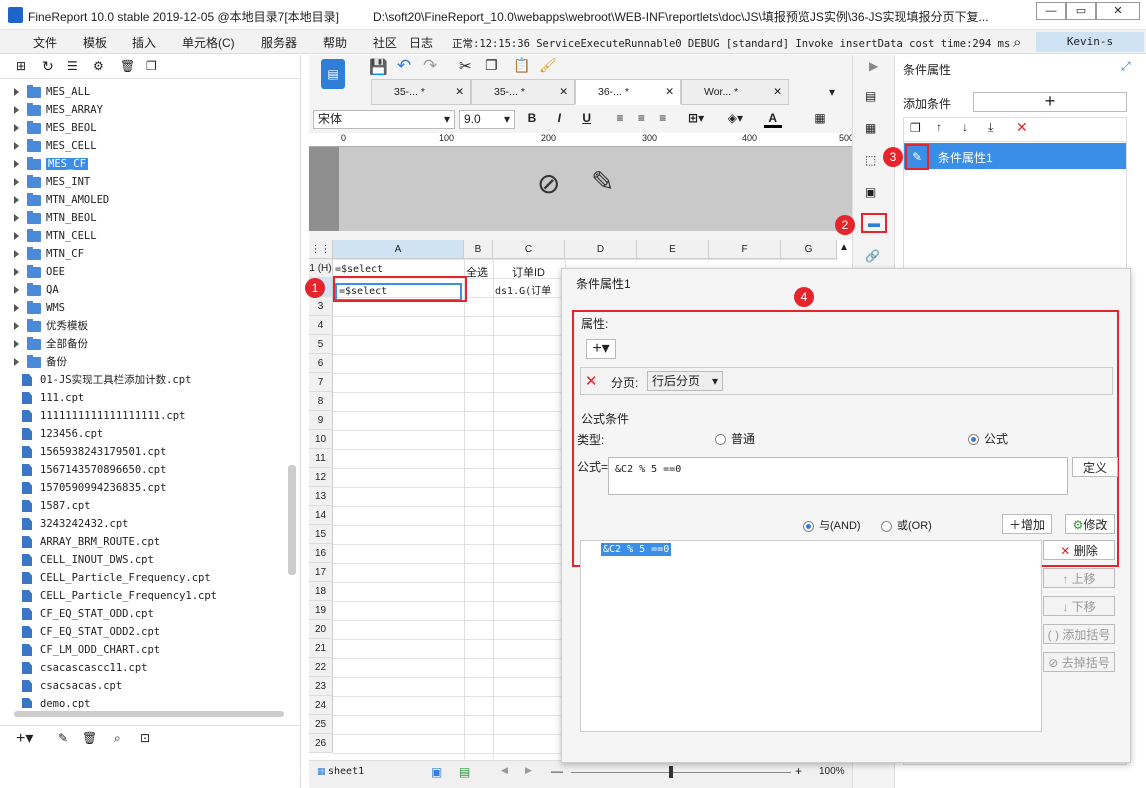  What do you see at coordinates (117, 738) in the screenshot?
I see `search-file-icon: ⌕` at bounding box center [117, 738].